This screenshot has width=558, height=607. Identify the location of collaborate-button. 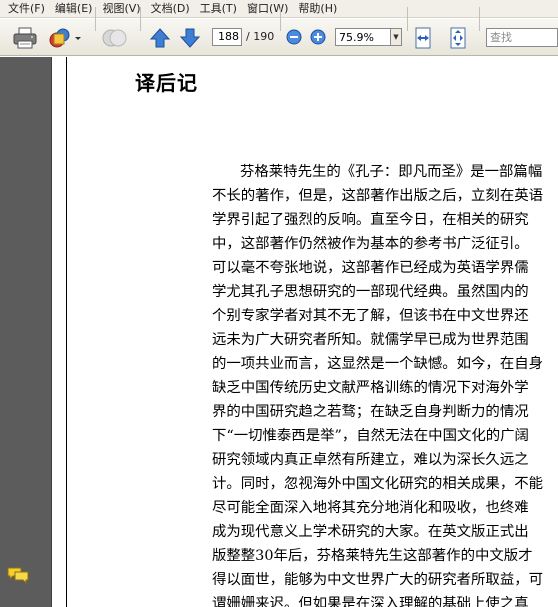
(115, 38).